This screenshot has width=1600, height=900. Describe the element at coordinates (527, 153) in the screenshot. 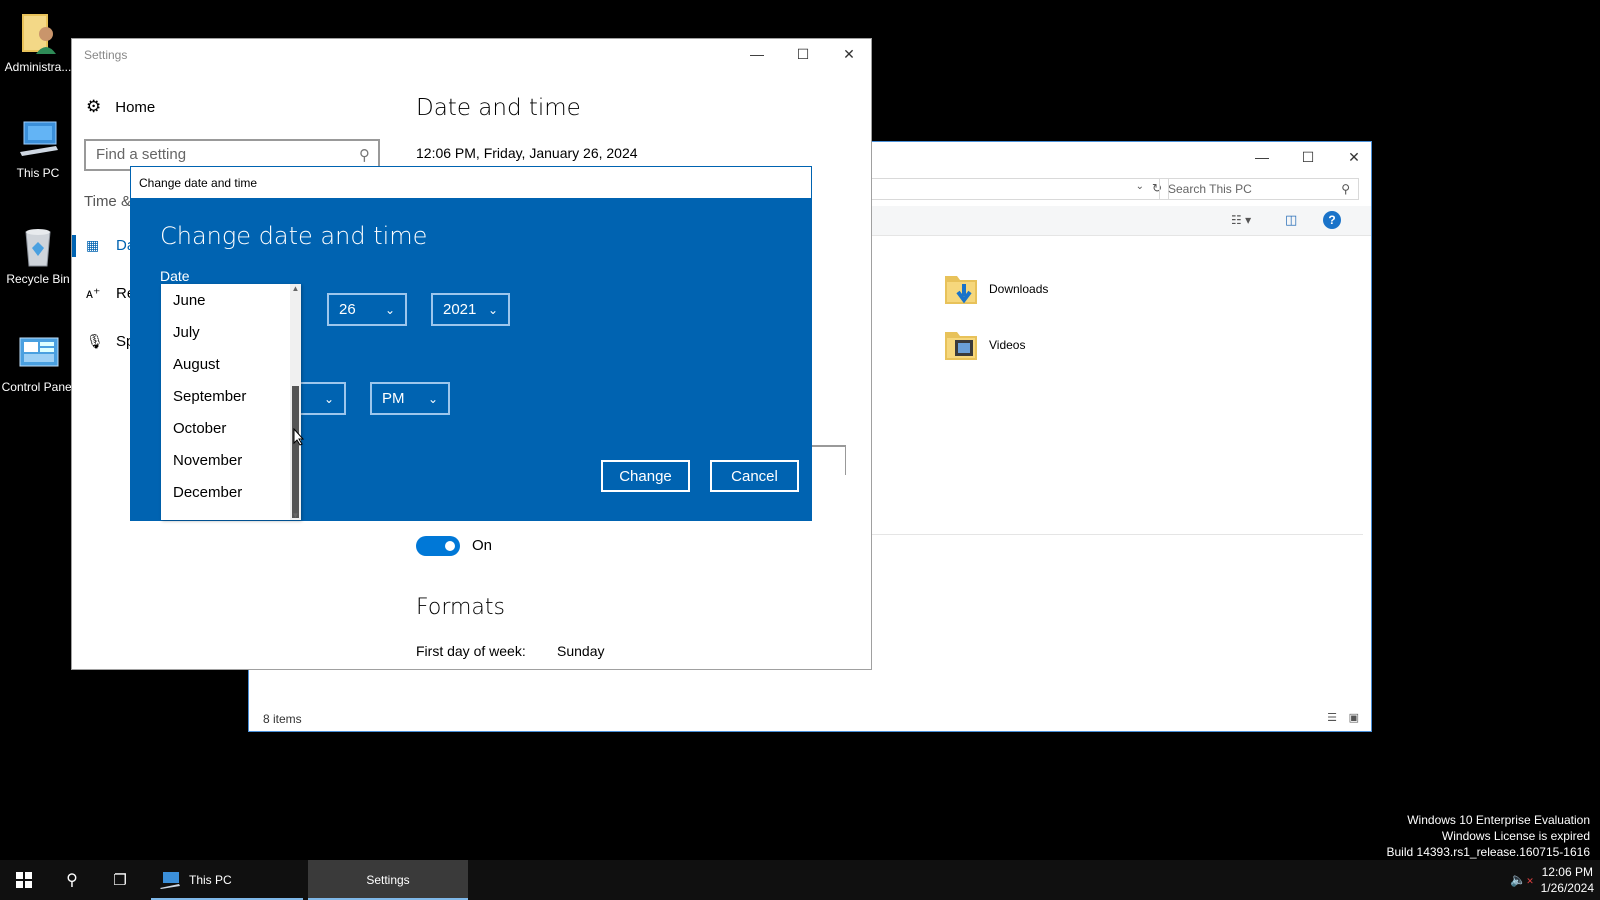

I see `current-datetime: 12:06 PM, Friday, January 26, 2024` at that location.